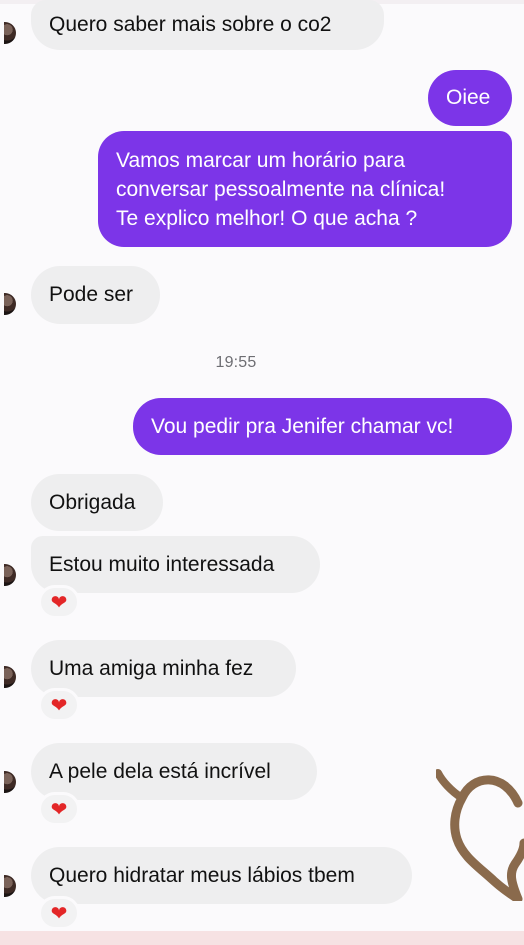 This screenshot has width=524, height=945. I want to click on incoming-message: Estou muito interessada, so click(175, 564).